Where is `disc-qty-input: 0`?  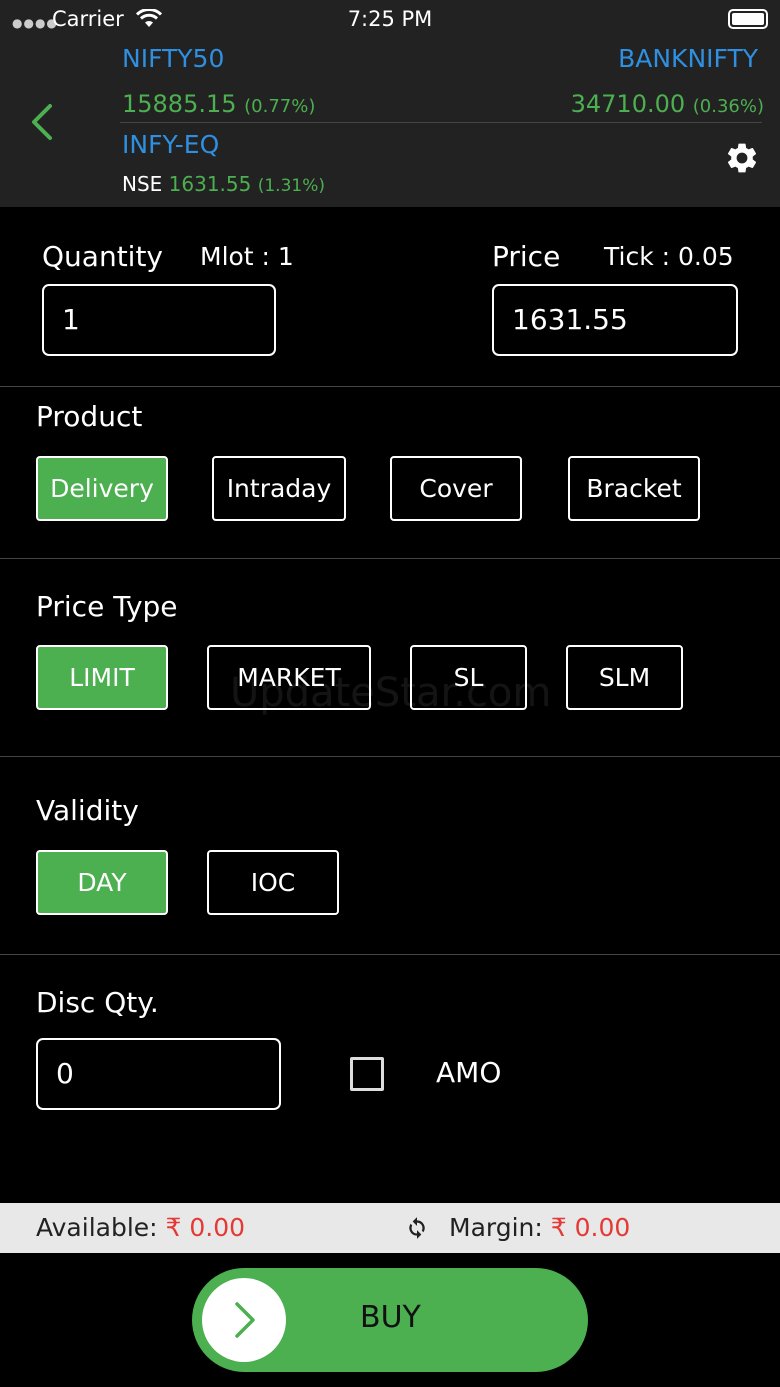
disc-qty-input: 0 is located at coordinates (158, 1074).